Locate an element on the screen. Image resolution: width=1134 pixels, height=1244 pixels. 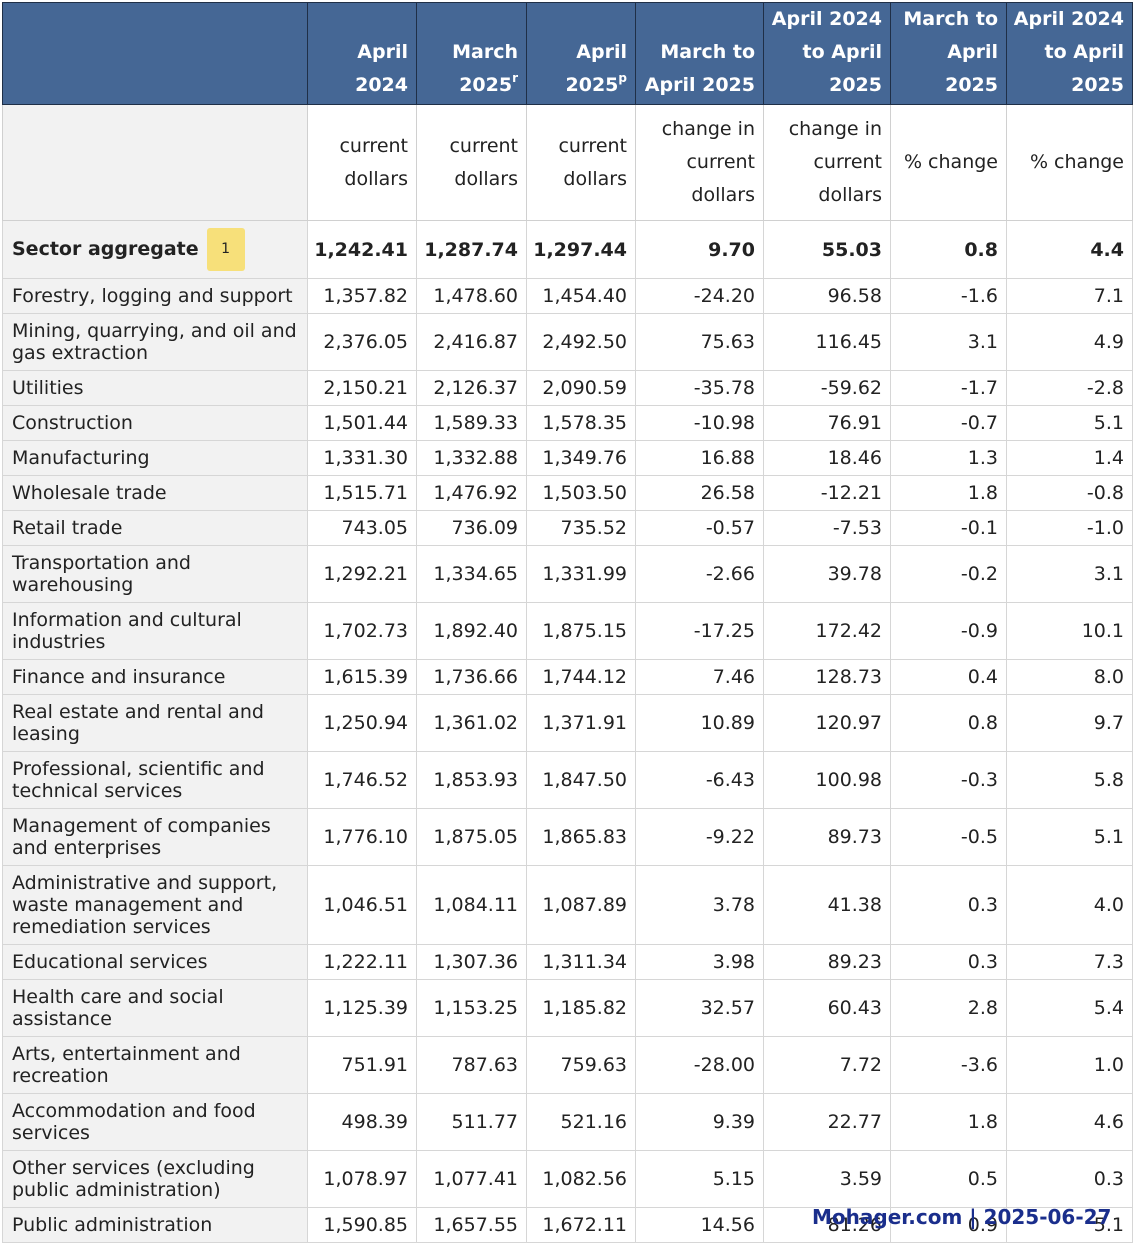
cell-value: -10.98 is located at coordinates (699, 423).